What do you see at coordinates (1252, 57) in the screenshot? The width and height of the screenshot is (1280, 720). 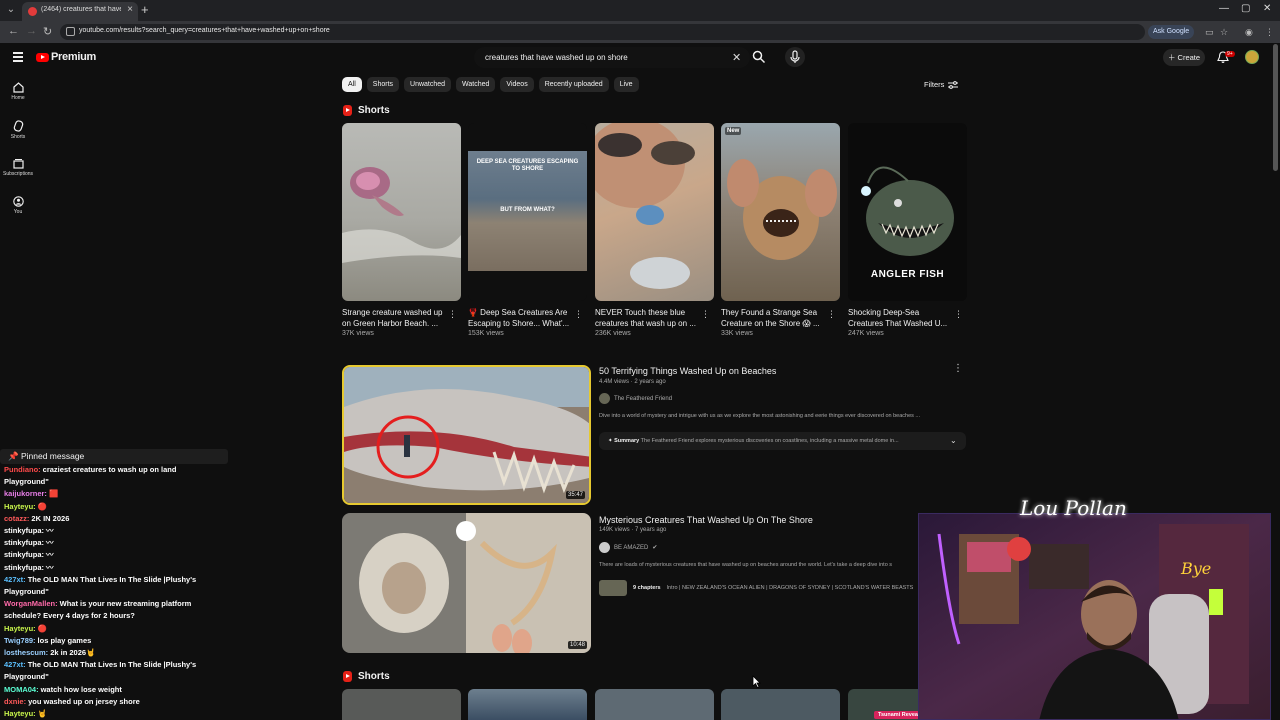 I see `account-avatar` at bounding box center [1252, 57].